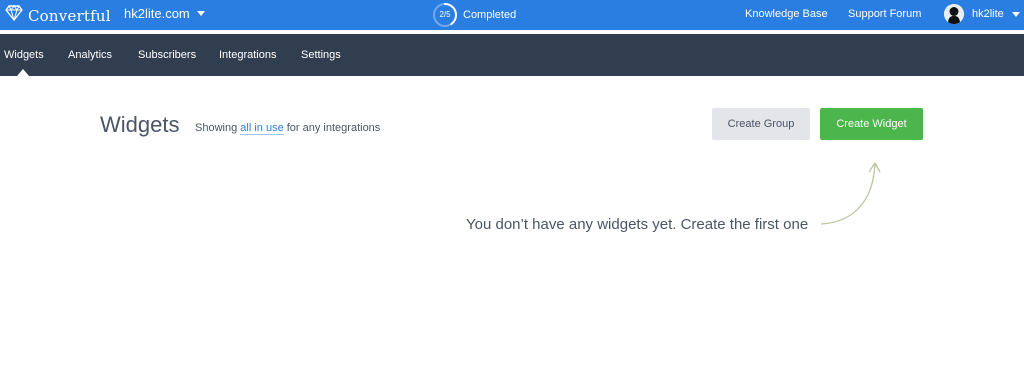  Describe the element at coordinates (24, 55) in the screenshot. I see `nav-item-widgets: Widgets` at that location.